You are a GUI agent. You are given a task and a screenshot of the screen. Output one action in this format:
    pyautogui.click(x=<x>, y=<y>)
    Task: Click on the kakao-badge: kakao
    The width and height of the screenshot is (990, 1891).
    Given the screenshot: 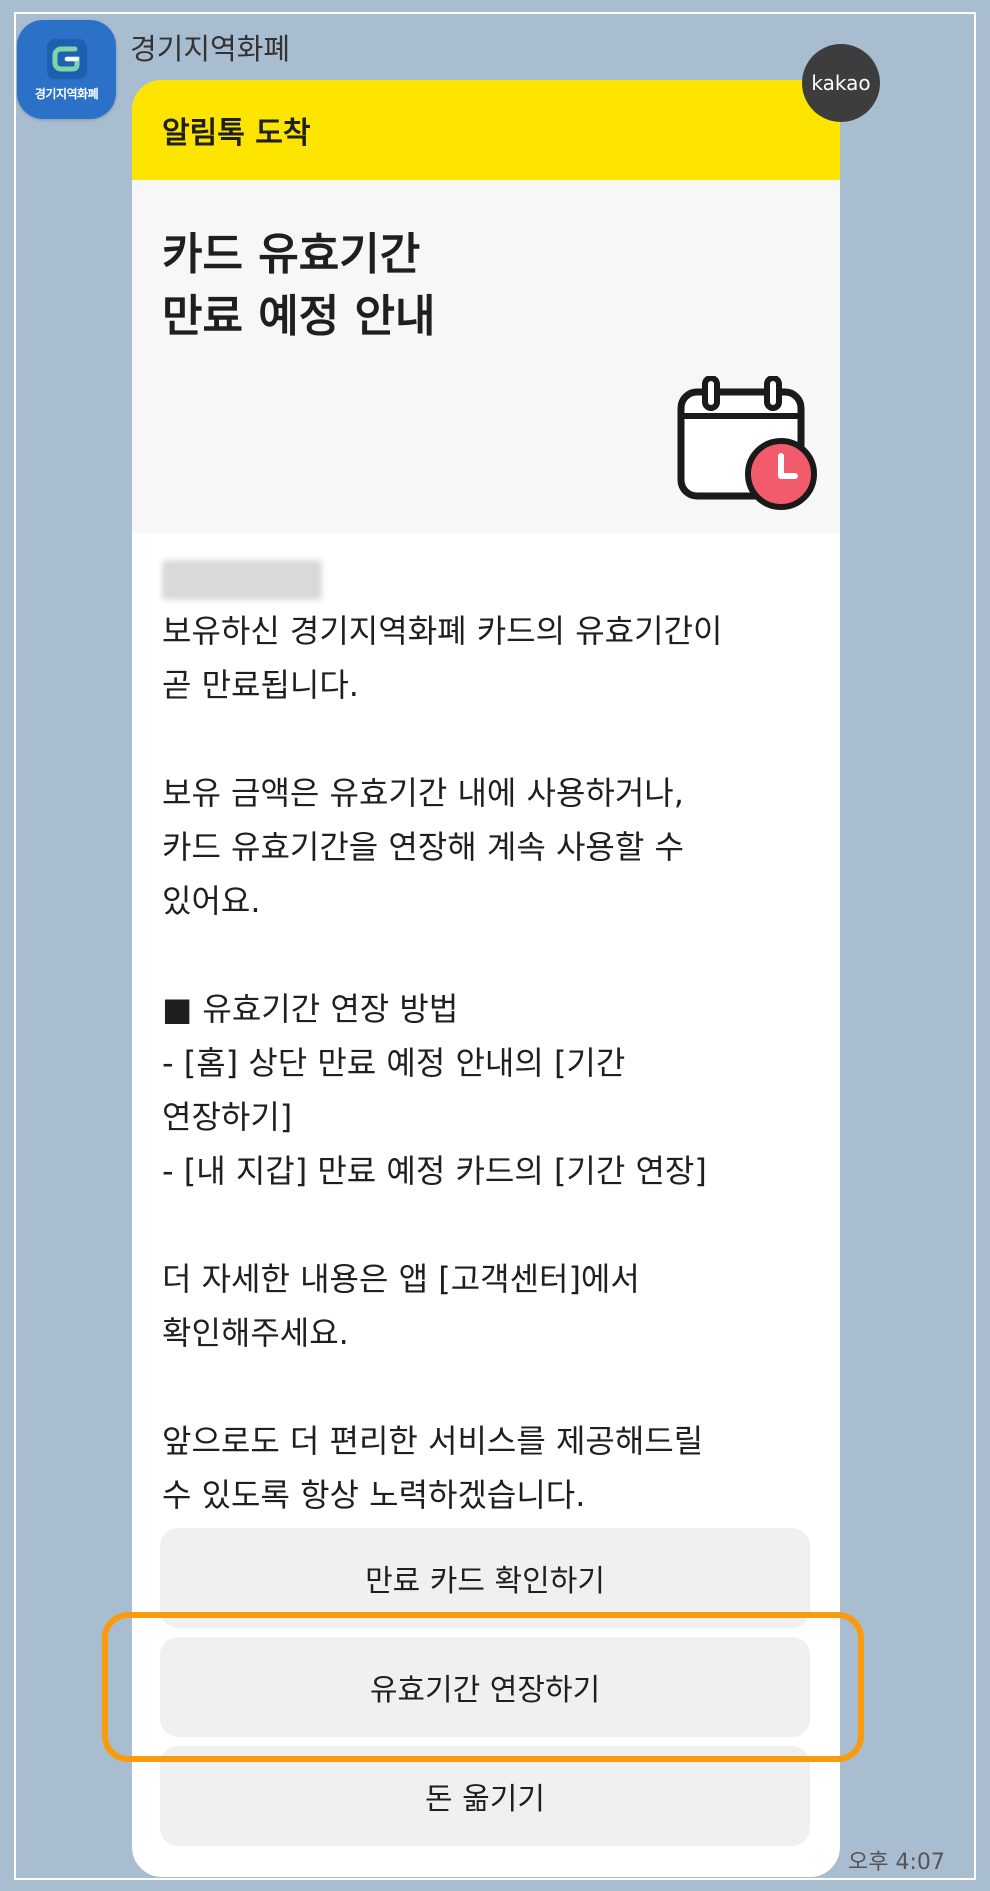 What is the action you would take?
    pyautogui.click(x=841, y=83)
    